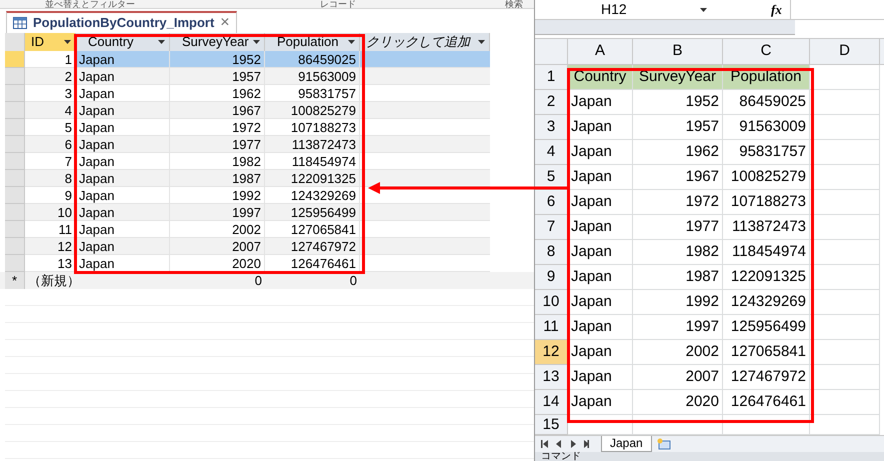  I want to click on ribbon-group-label: レコード, so click(338, 4).